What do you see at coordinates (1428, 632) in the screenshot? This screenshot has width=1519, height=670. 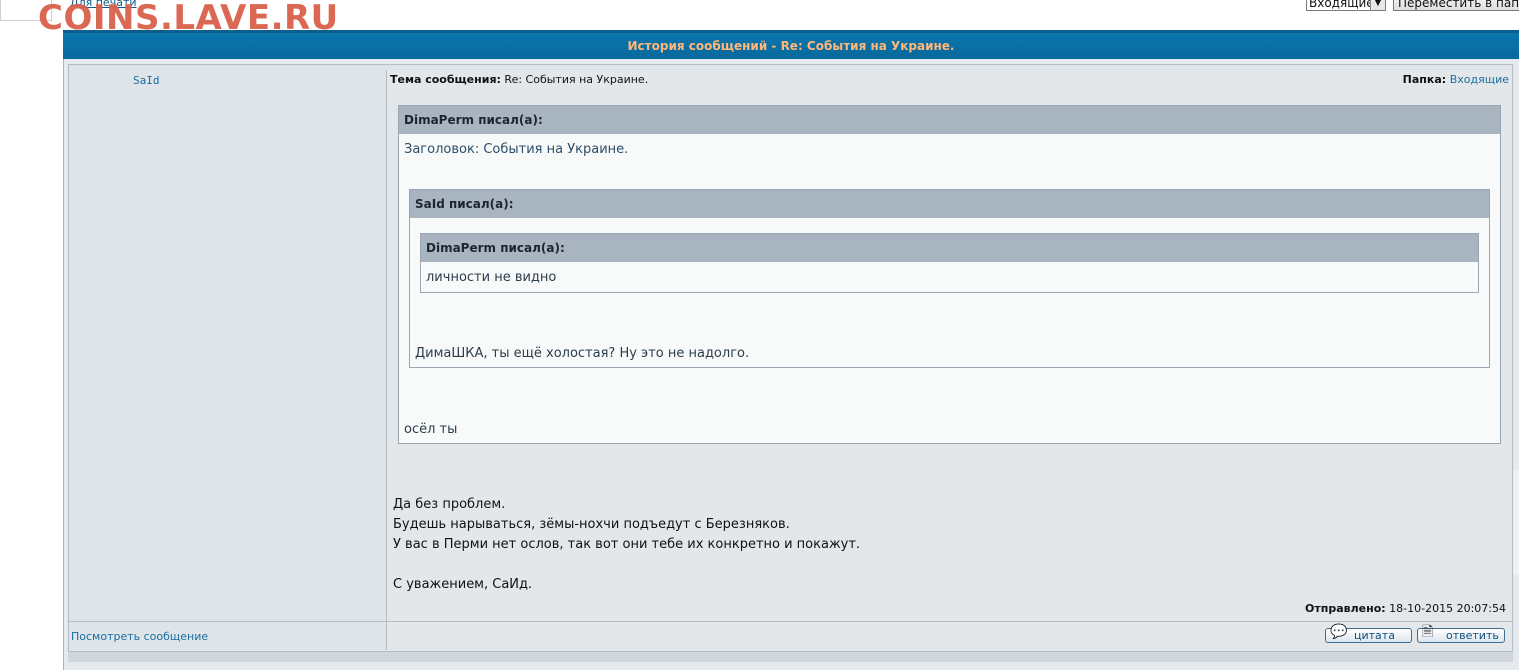 I see `document-icon: 🗎` at bounding box center [1428, 632].